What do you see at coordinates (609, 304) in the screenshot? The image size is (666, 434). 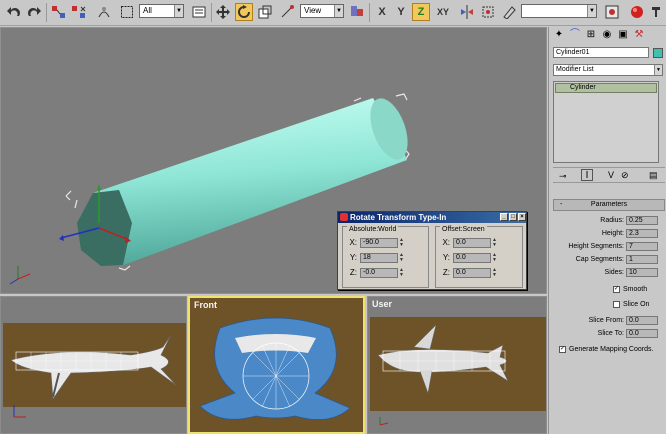 I see `slice-on-option: Slice On` at bounding box center [609, 304].